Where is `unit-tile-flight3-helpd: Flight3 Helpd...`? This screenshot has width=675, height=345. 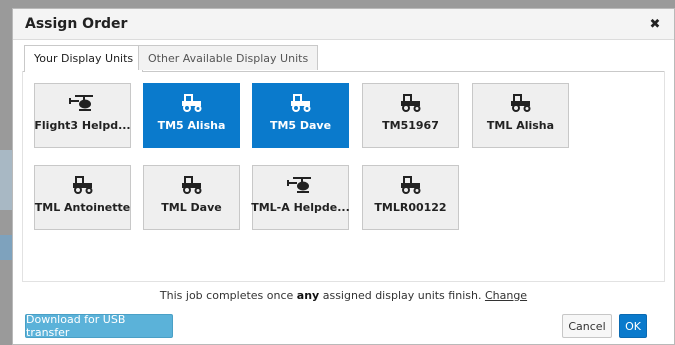
unit-tile-flight3-helpd: Flight3 Helpd... is located at coordinates (82, 115).